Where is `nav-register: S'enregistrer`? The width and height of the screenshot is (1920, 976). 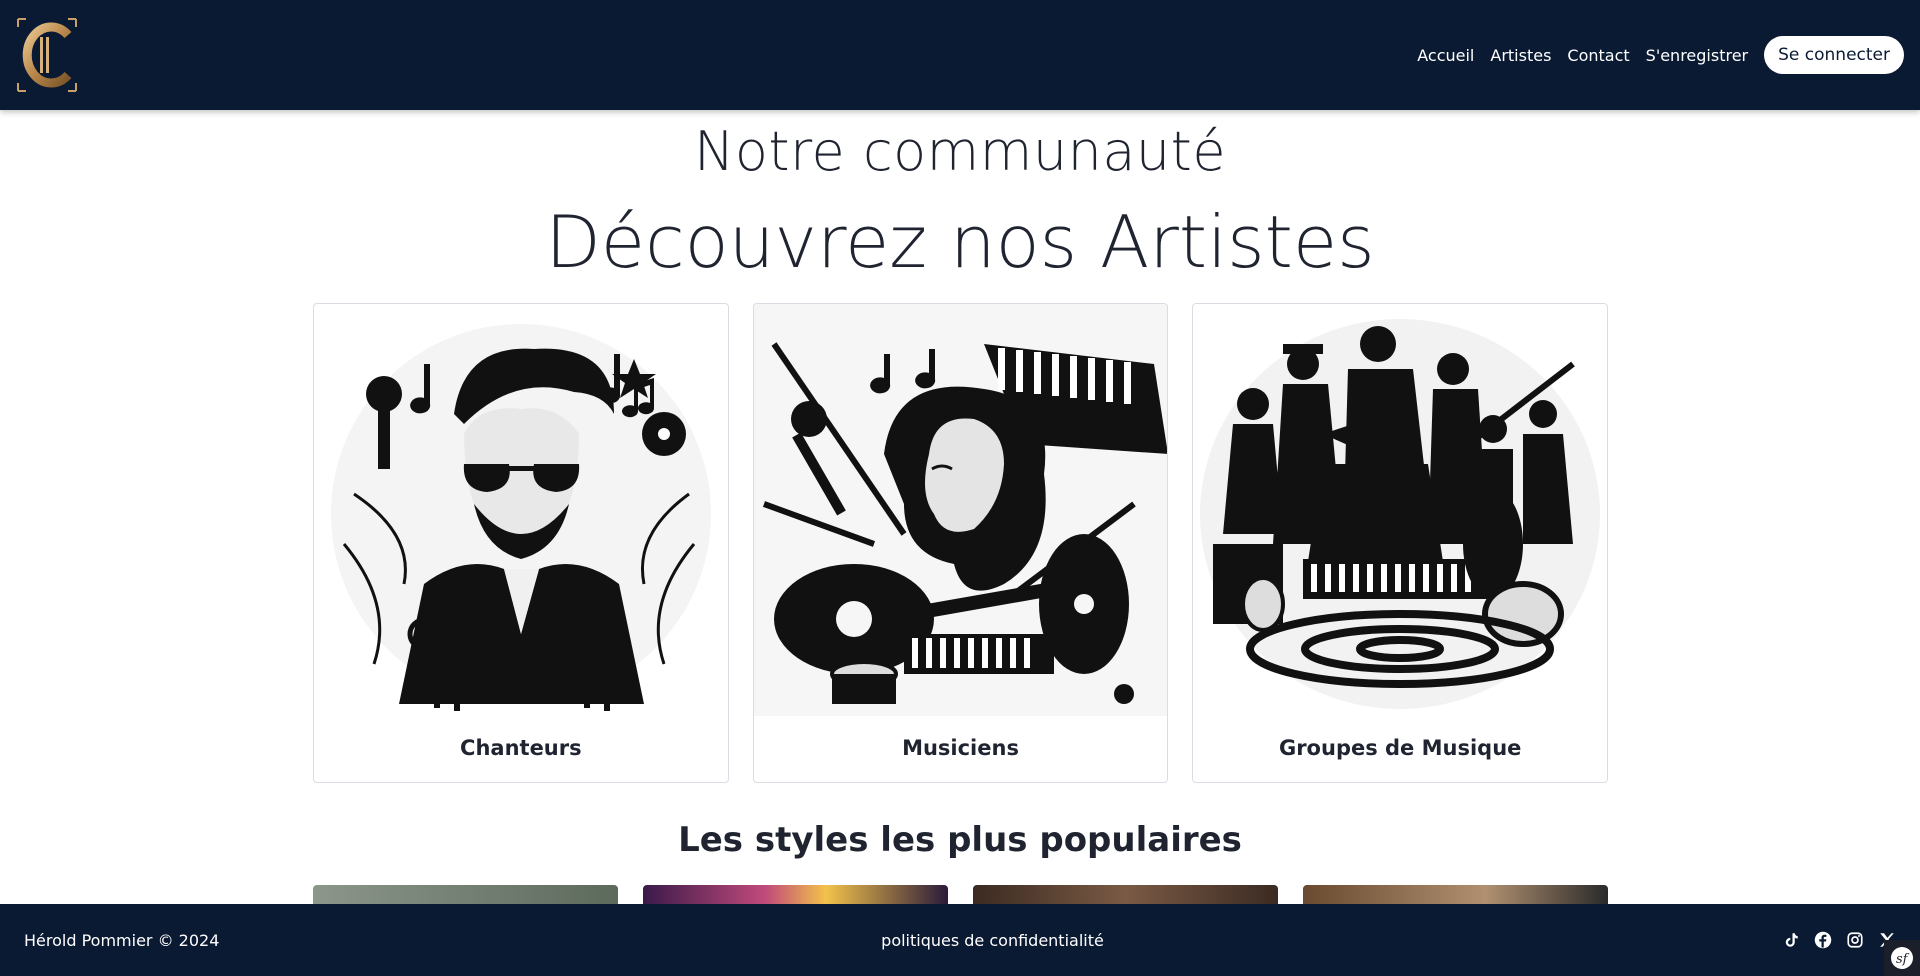
nav-register: S'enregistrer is located at coordinates (1697, 55).